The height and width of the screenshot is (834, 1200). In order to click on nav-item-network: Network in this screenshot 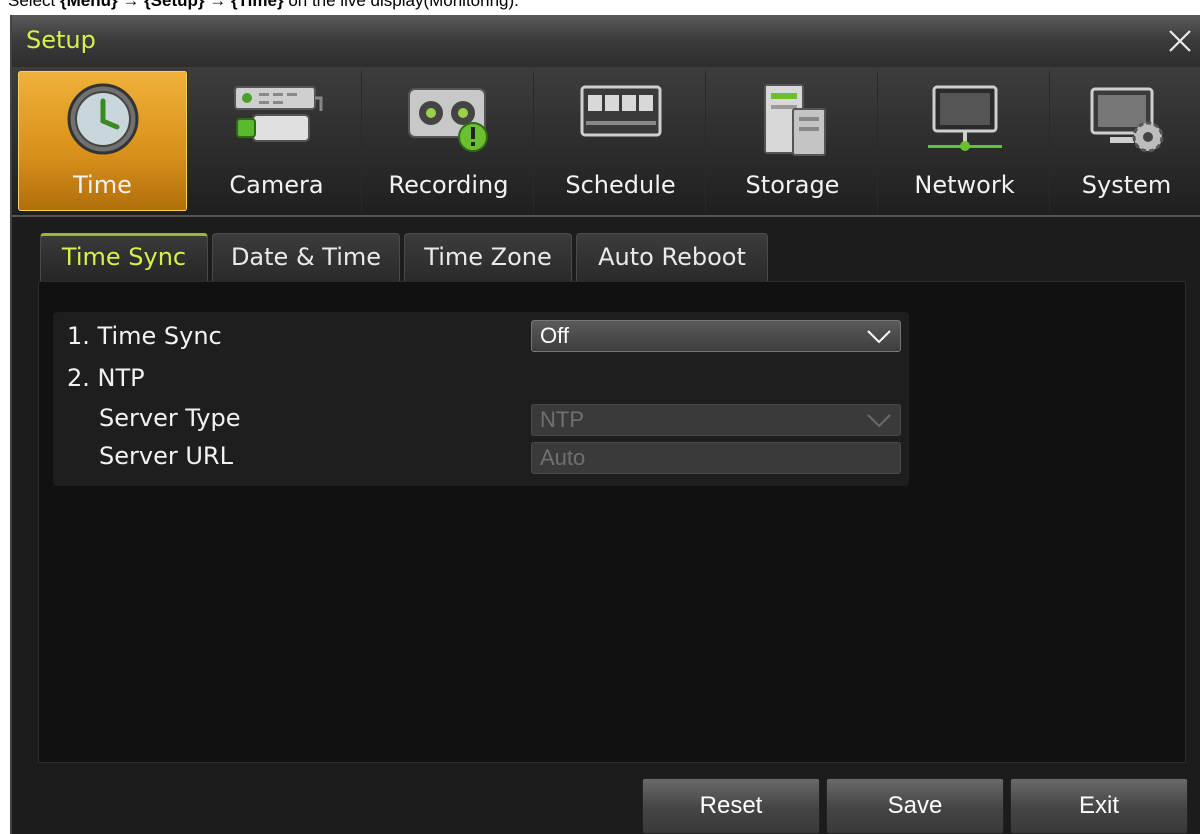, I will do `click(965, 141)`.